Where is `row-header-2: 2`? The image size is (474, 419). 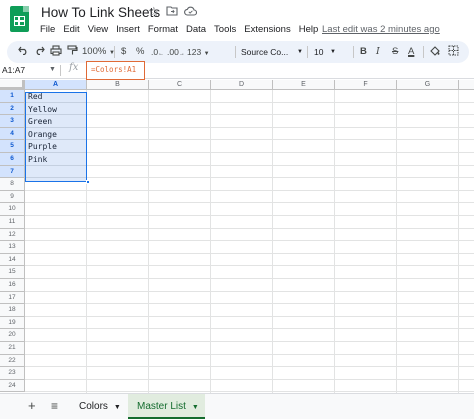 row-header-2: 2 is located at coordinates (12, 109).